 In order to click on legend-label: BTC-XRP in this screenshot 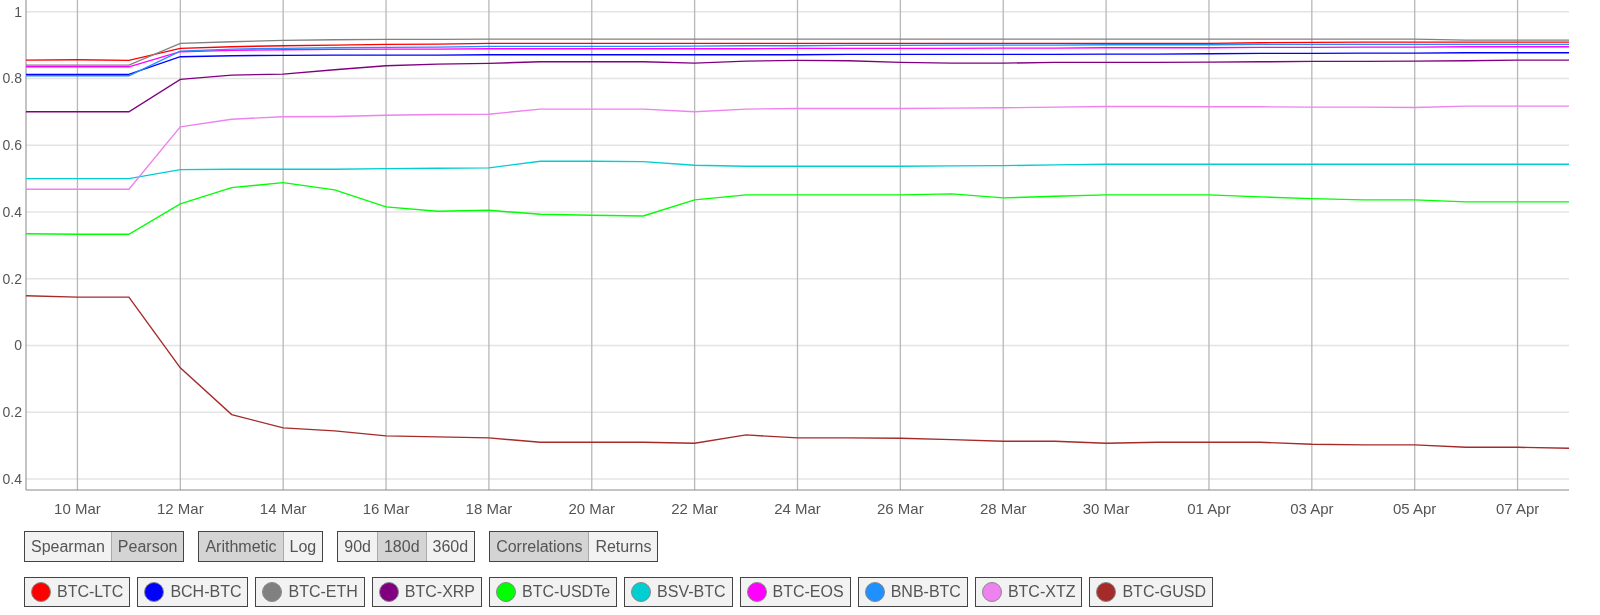, I will do `click(440, 592)`.